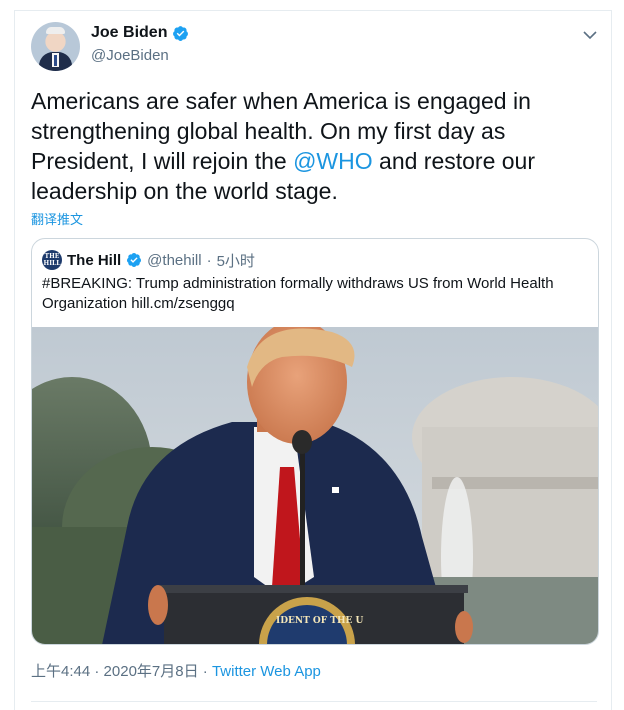  Describe the element at coordinates (94, 260) in the screenshot. I see `quoted-author-name: The Hill` at that location.